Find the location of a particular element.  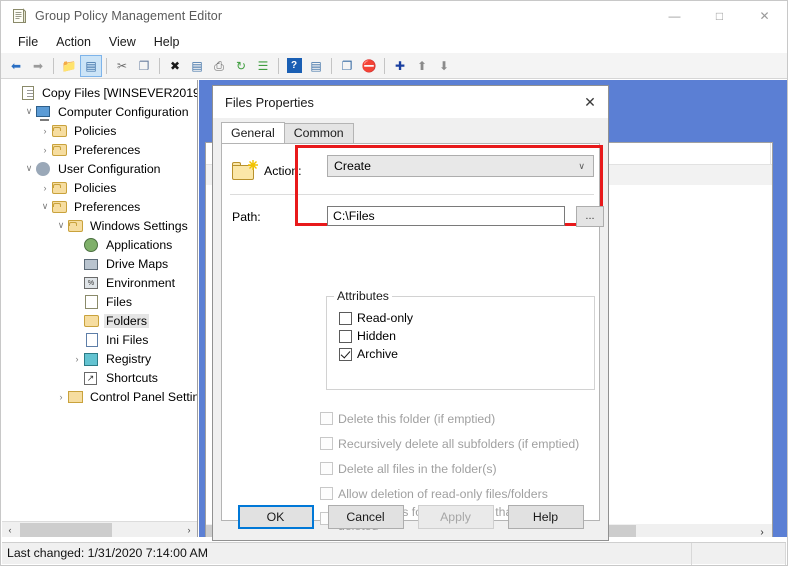

close-button: ✕ is located at coordinates (764, 16).